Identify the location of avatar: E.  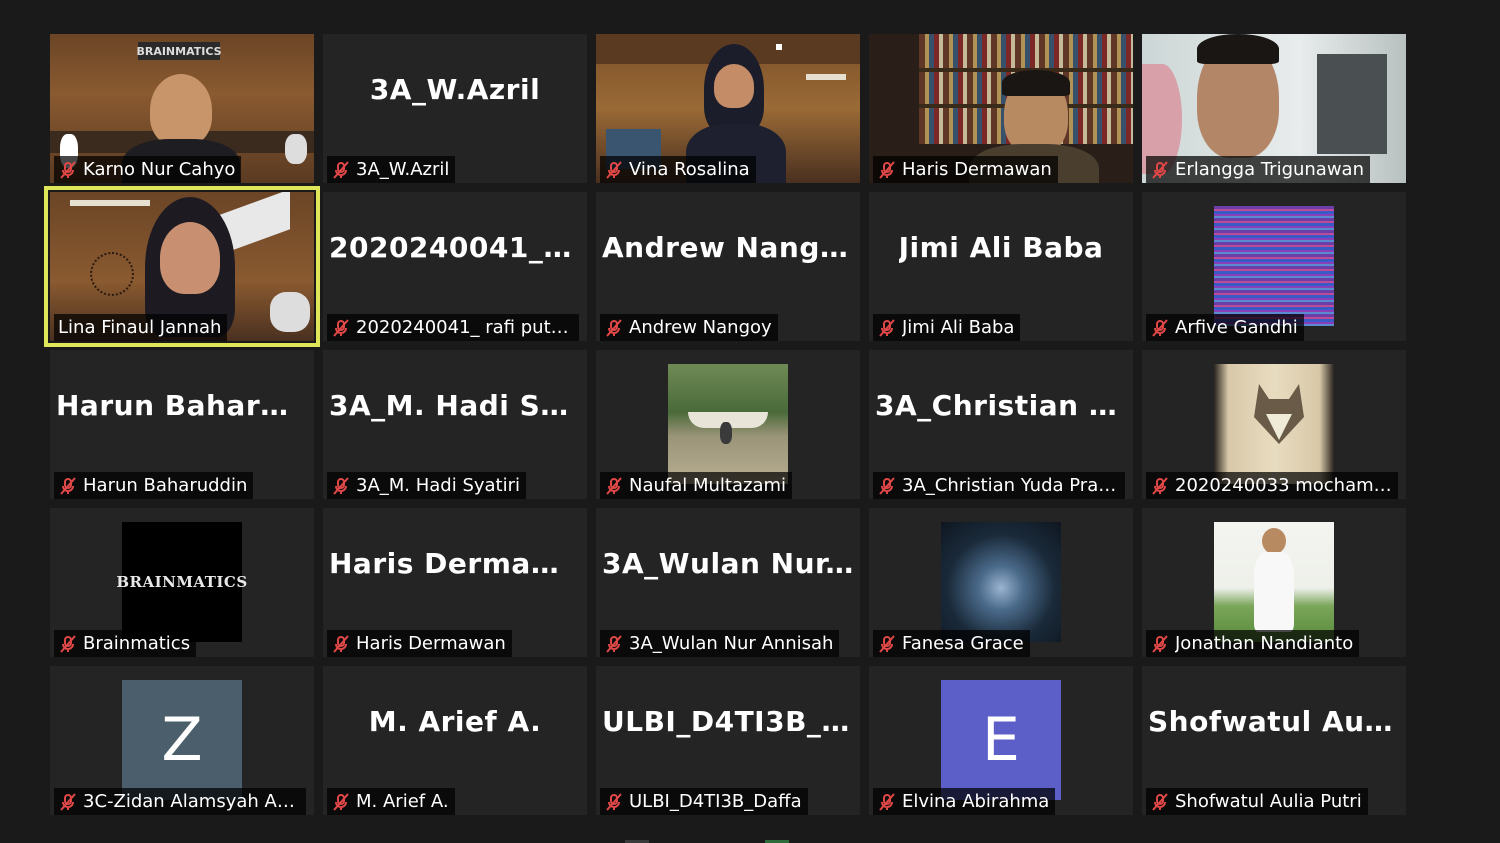
(1001, 740).